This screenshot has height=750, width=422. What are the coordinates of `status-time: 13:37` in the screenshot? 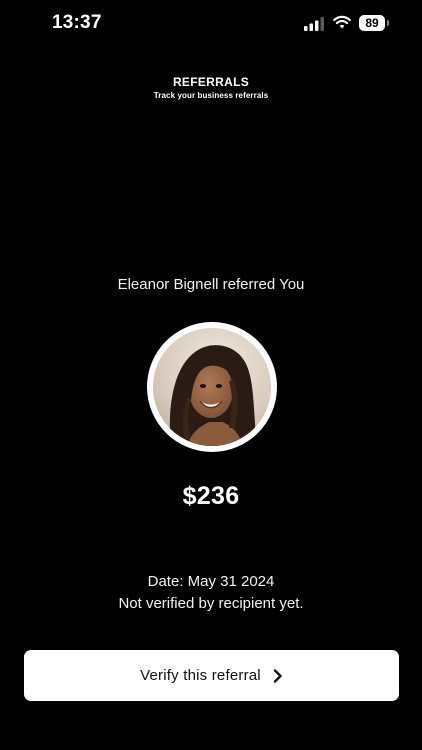 It's located at (77, 22).